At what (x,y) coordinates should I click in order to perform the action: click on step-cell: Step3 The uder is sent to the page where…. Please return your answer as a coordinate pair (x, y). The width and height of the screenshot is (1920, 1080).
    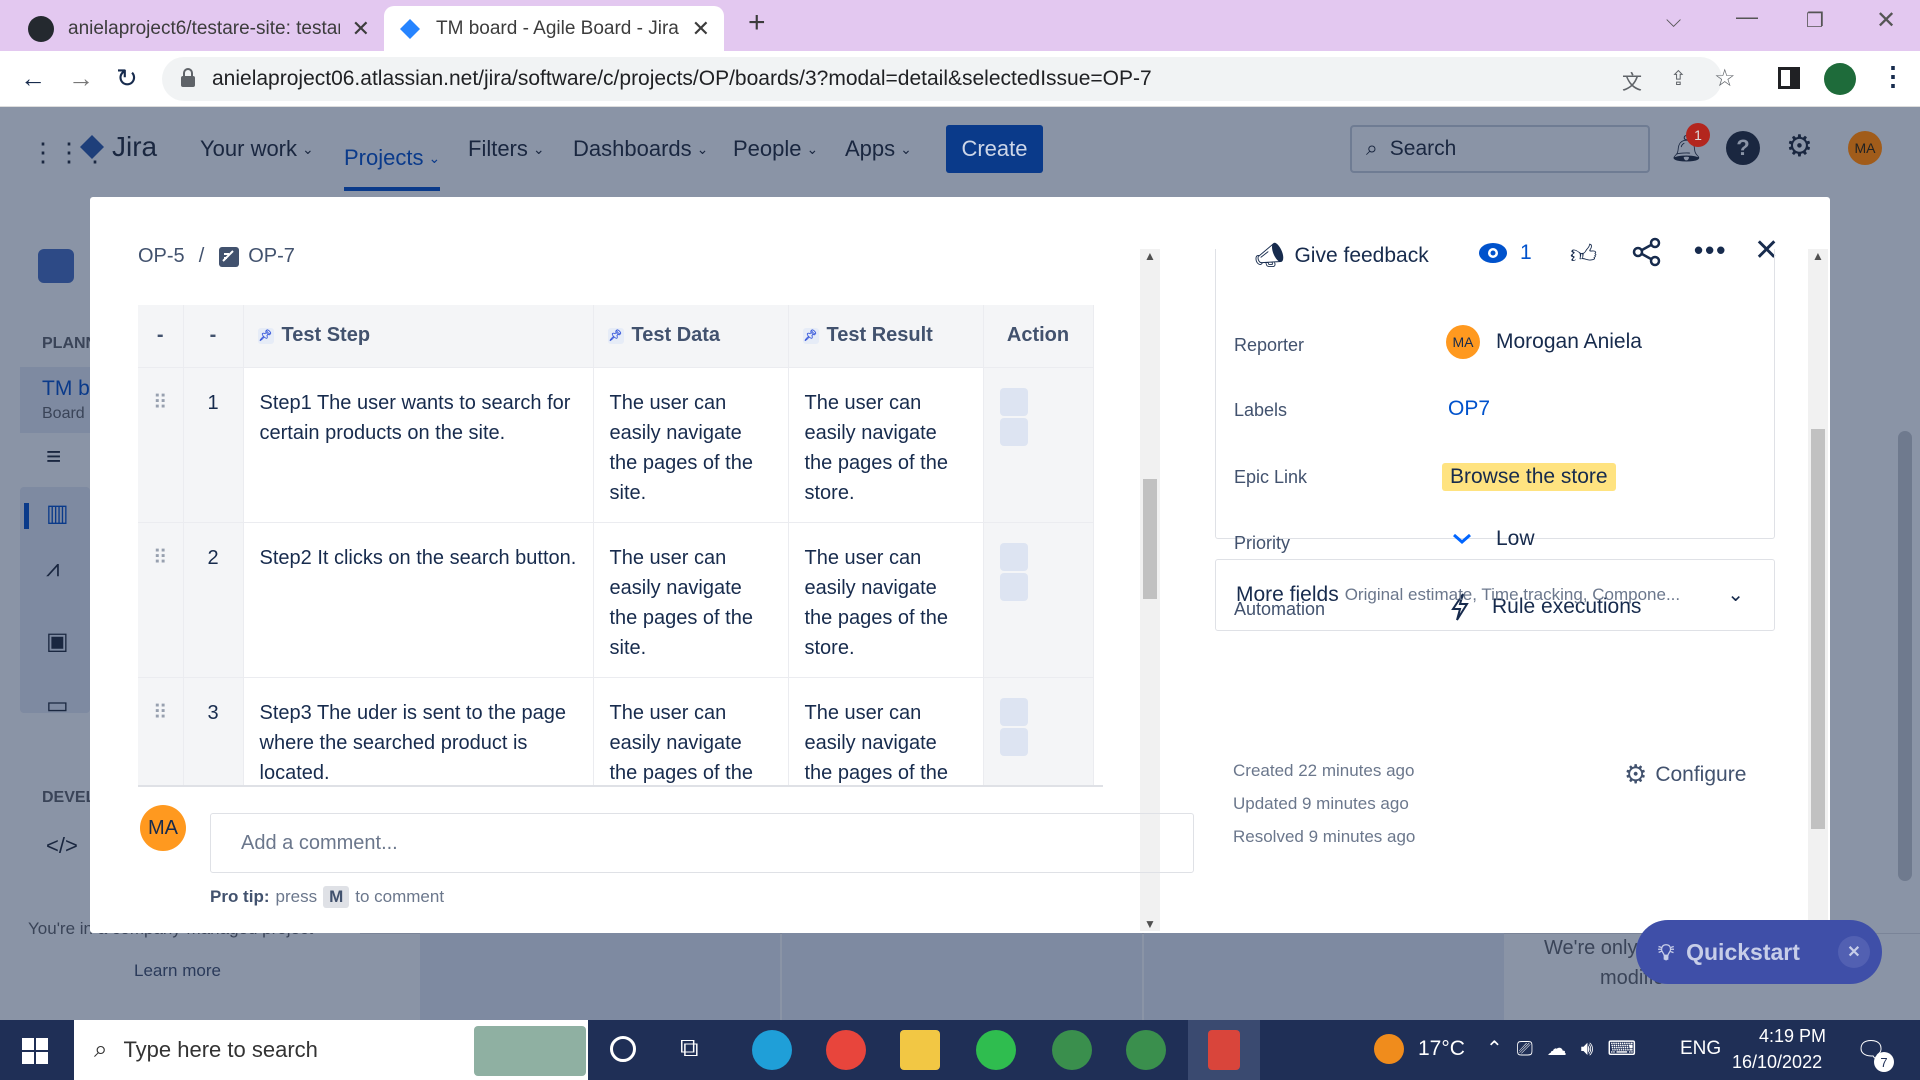
    Looking at the image, I should click on (418, 731).